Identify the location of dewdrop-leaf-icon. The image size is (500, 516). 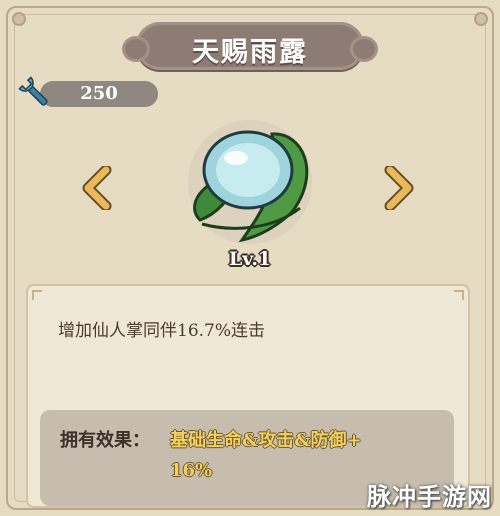
(250, 182).